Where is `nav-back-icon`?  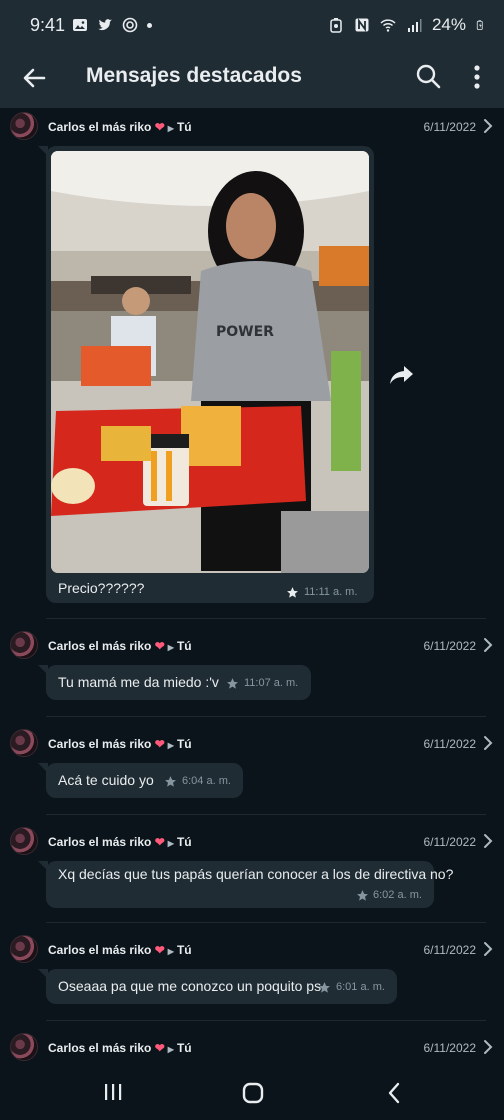 nav-back-icon is located at coordinates (394, 1093).